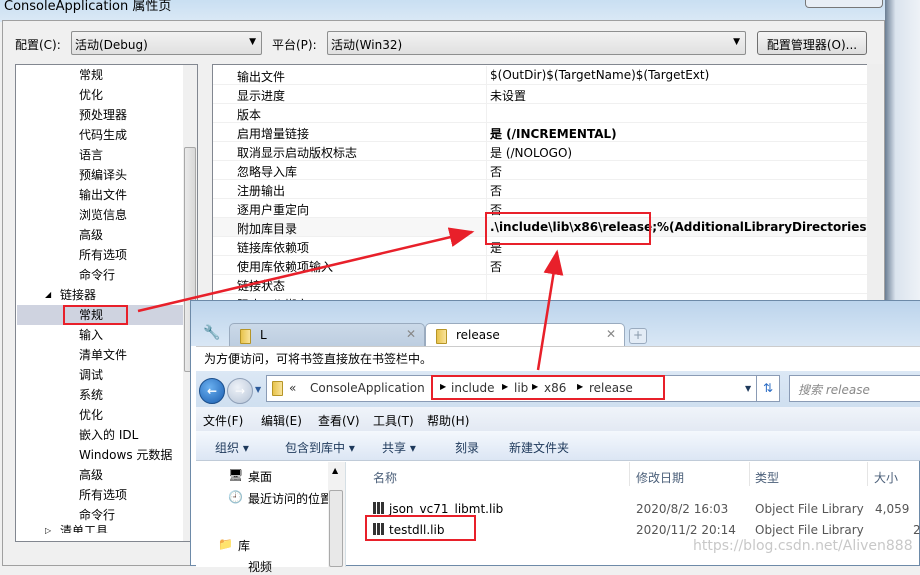 This screenshot has width=920, height=575. Describe the element at coordinates (125, 455) in the screenshot. I see `tree-item: Windows 元数据` at that location.